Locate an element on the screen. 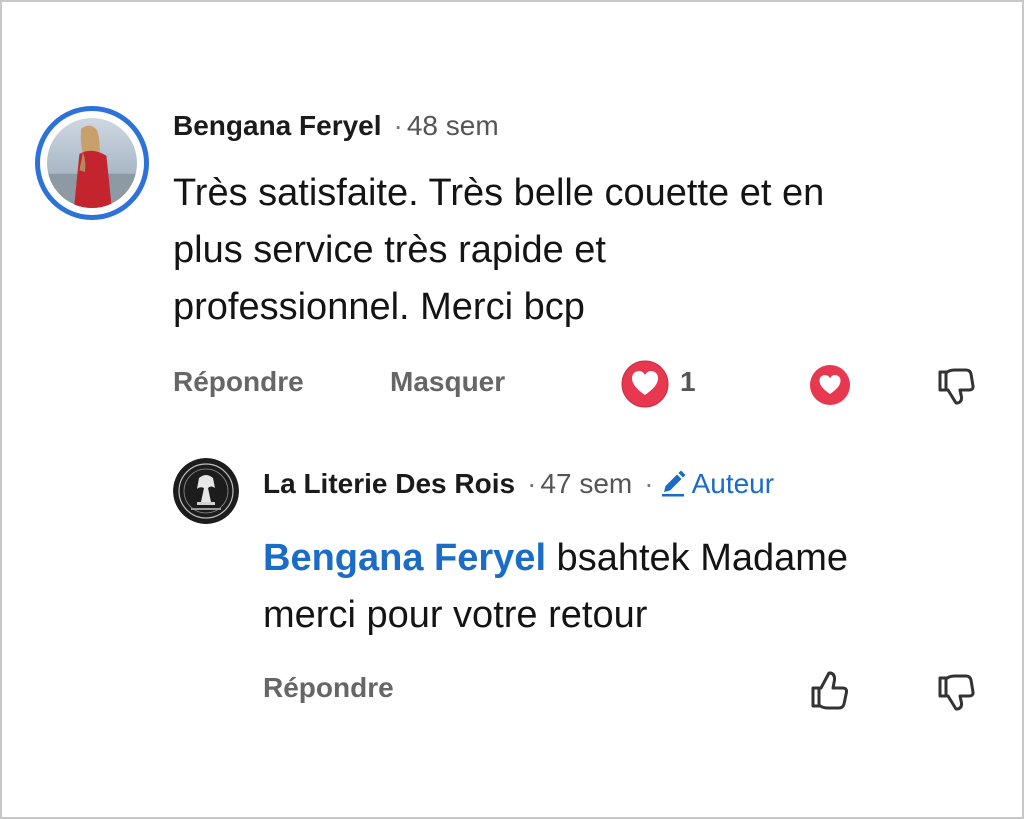 This screenshot has height=819, width=1024. comment-actions: Répondre Masquer 1 is located at coordinates (583, 384).